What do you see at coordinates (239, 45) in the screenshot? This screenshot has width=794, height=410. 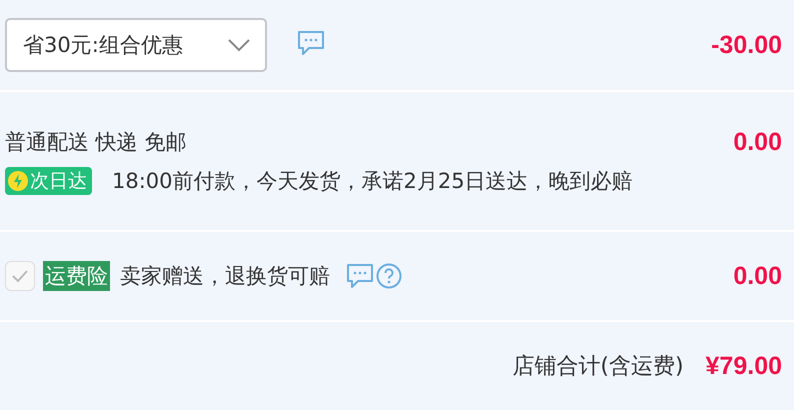 I see `chevron-down-icon` at bounding box center [239, 45].